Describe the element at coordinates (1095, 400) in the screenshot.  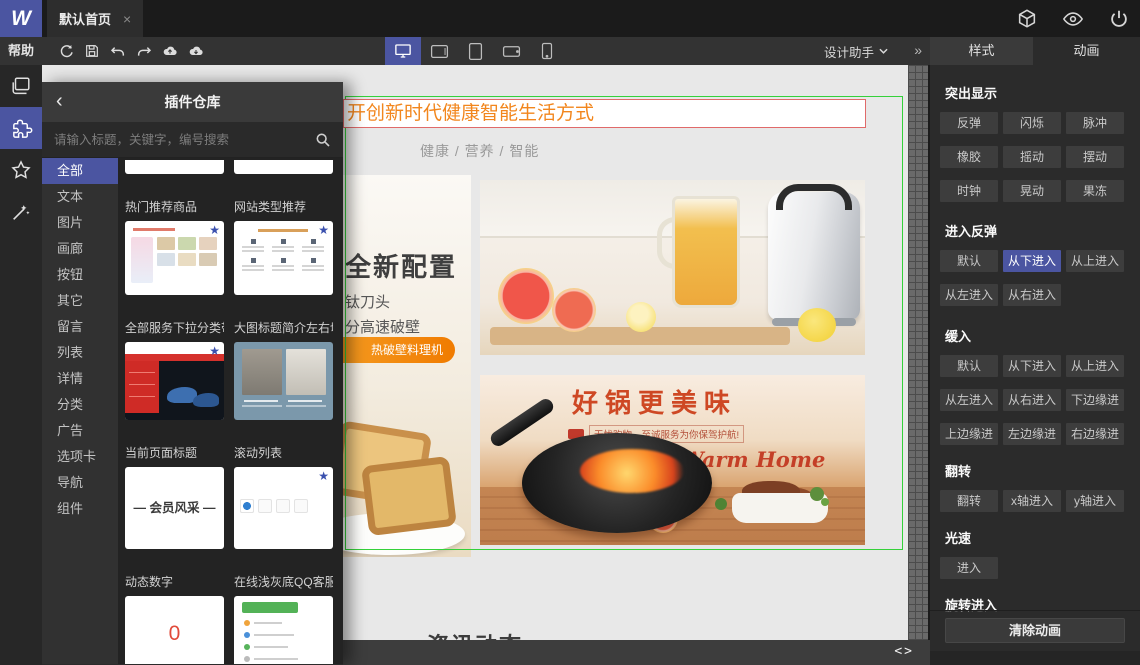
I see `anim-button: 下边缘进` at that location.